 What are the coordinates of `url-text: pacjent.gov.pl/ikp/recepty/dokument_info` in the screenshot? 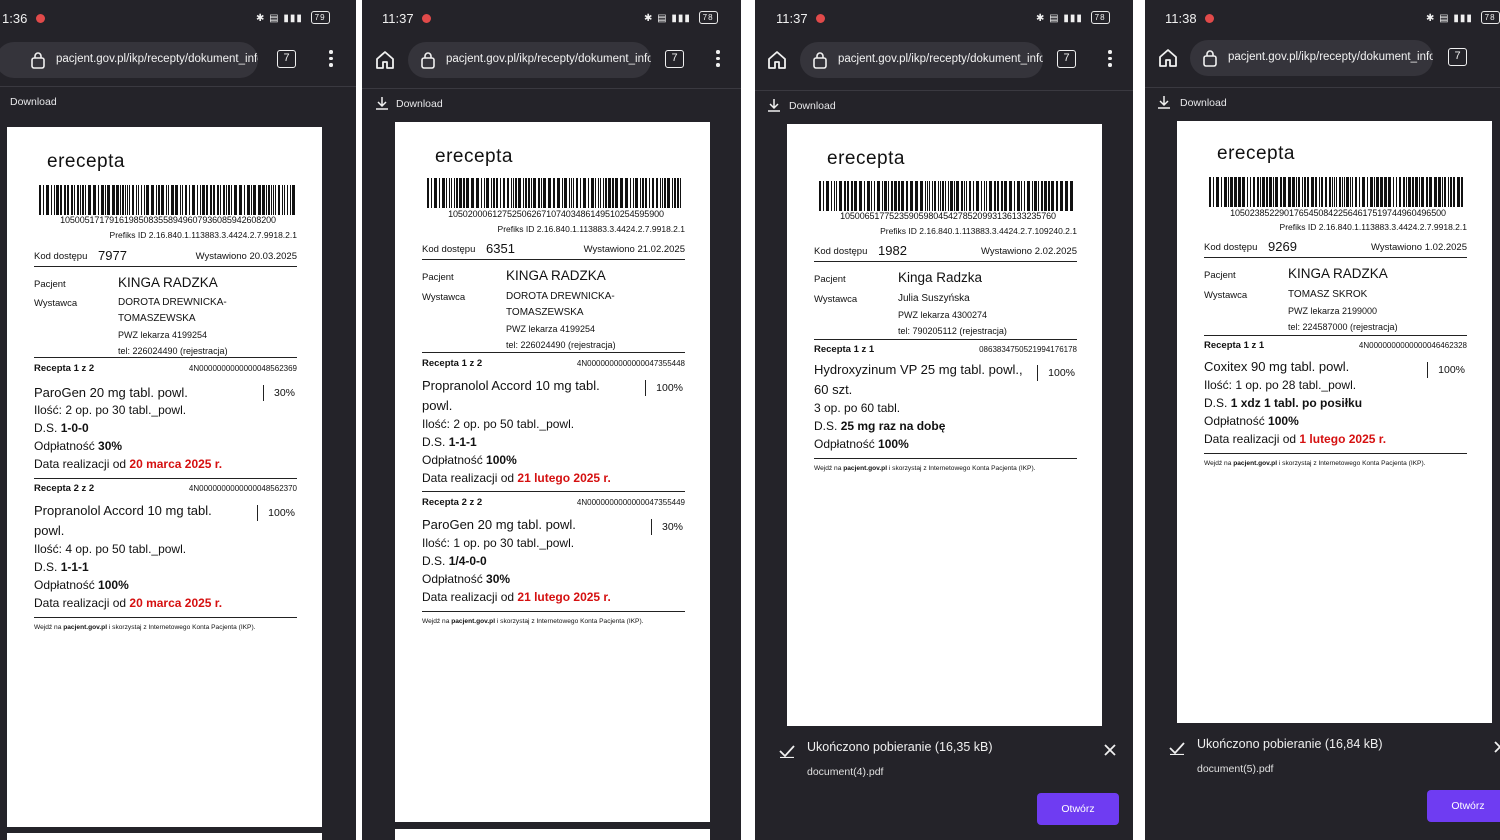 It's located at (548, 59).